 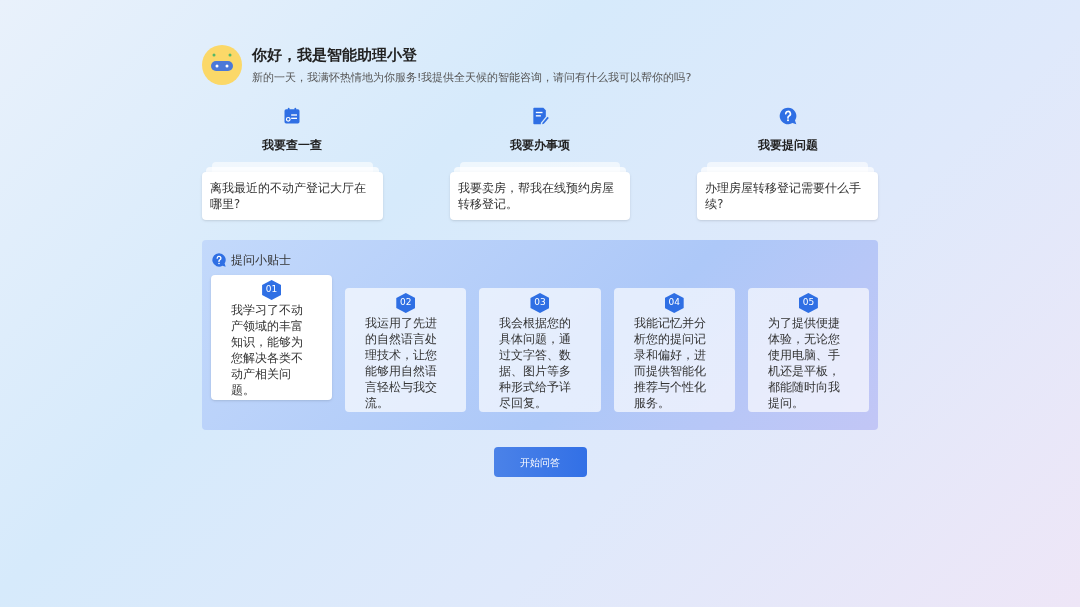 I want to click on tip-number-badge: 04, so click(x=674, y=303).